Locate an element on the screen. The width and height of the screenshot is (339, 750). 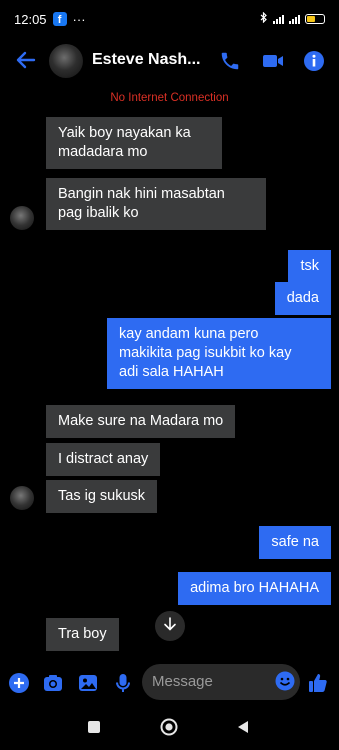
status-bar: 12:05 f ··· is located at coordinates (169, 19).